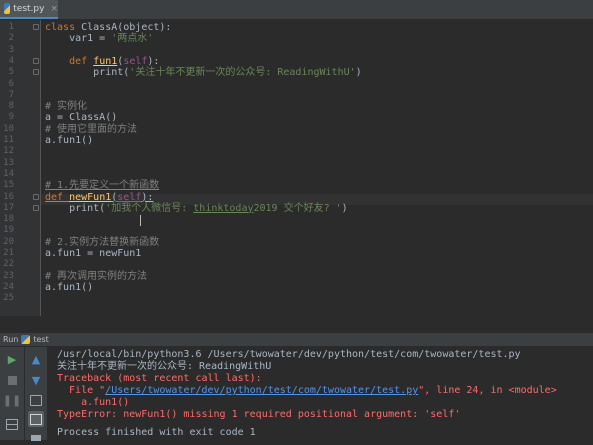 The width and height of the screenshot is (593, 445). I want to click on line-number: 15, so click(8, 185).